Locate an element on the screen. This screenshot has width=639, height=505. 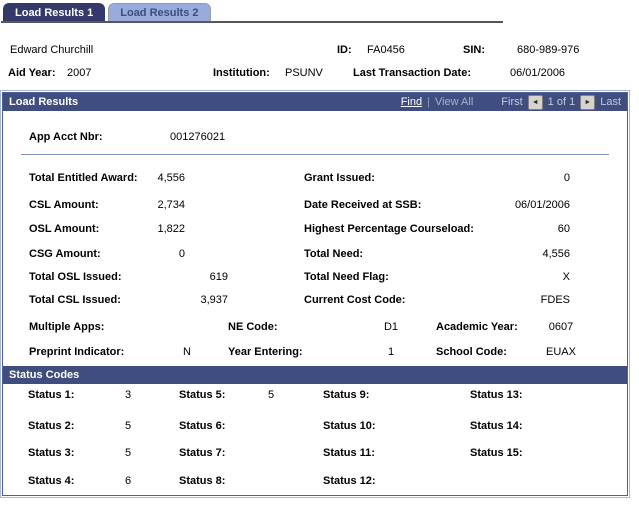
status-label: Status 6: is located at coordinates (202, 426).